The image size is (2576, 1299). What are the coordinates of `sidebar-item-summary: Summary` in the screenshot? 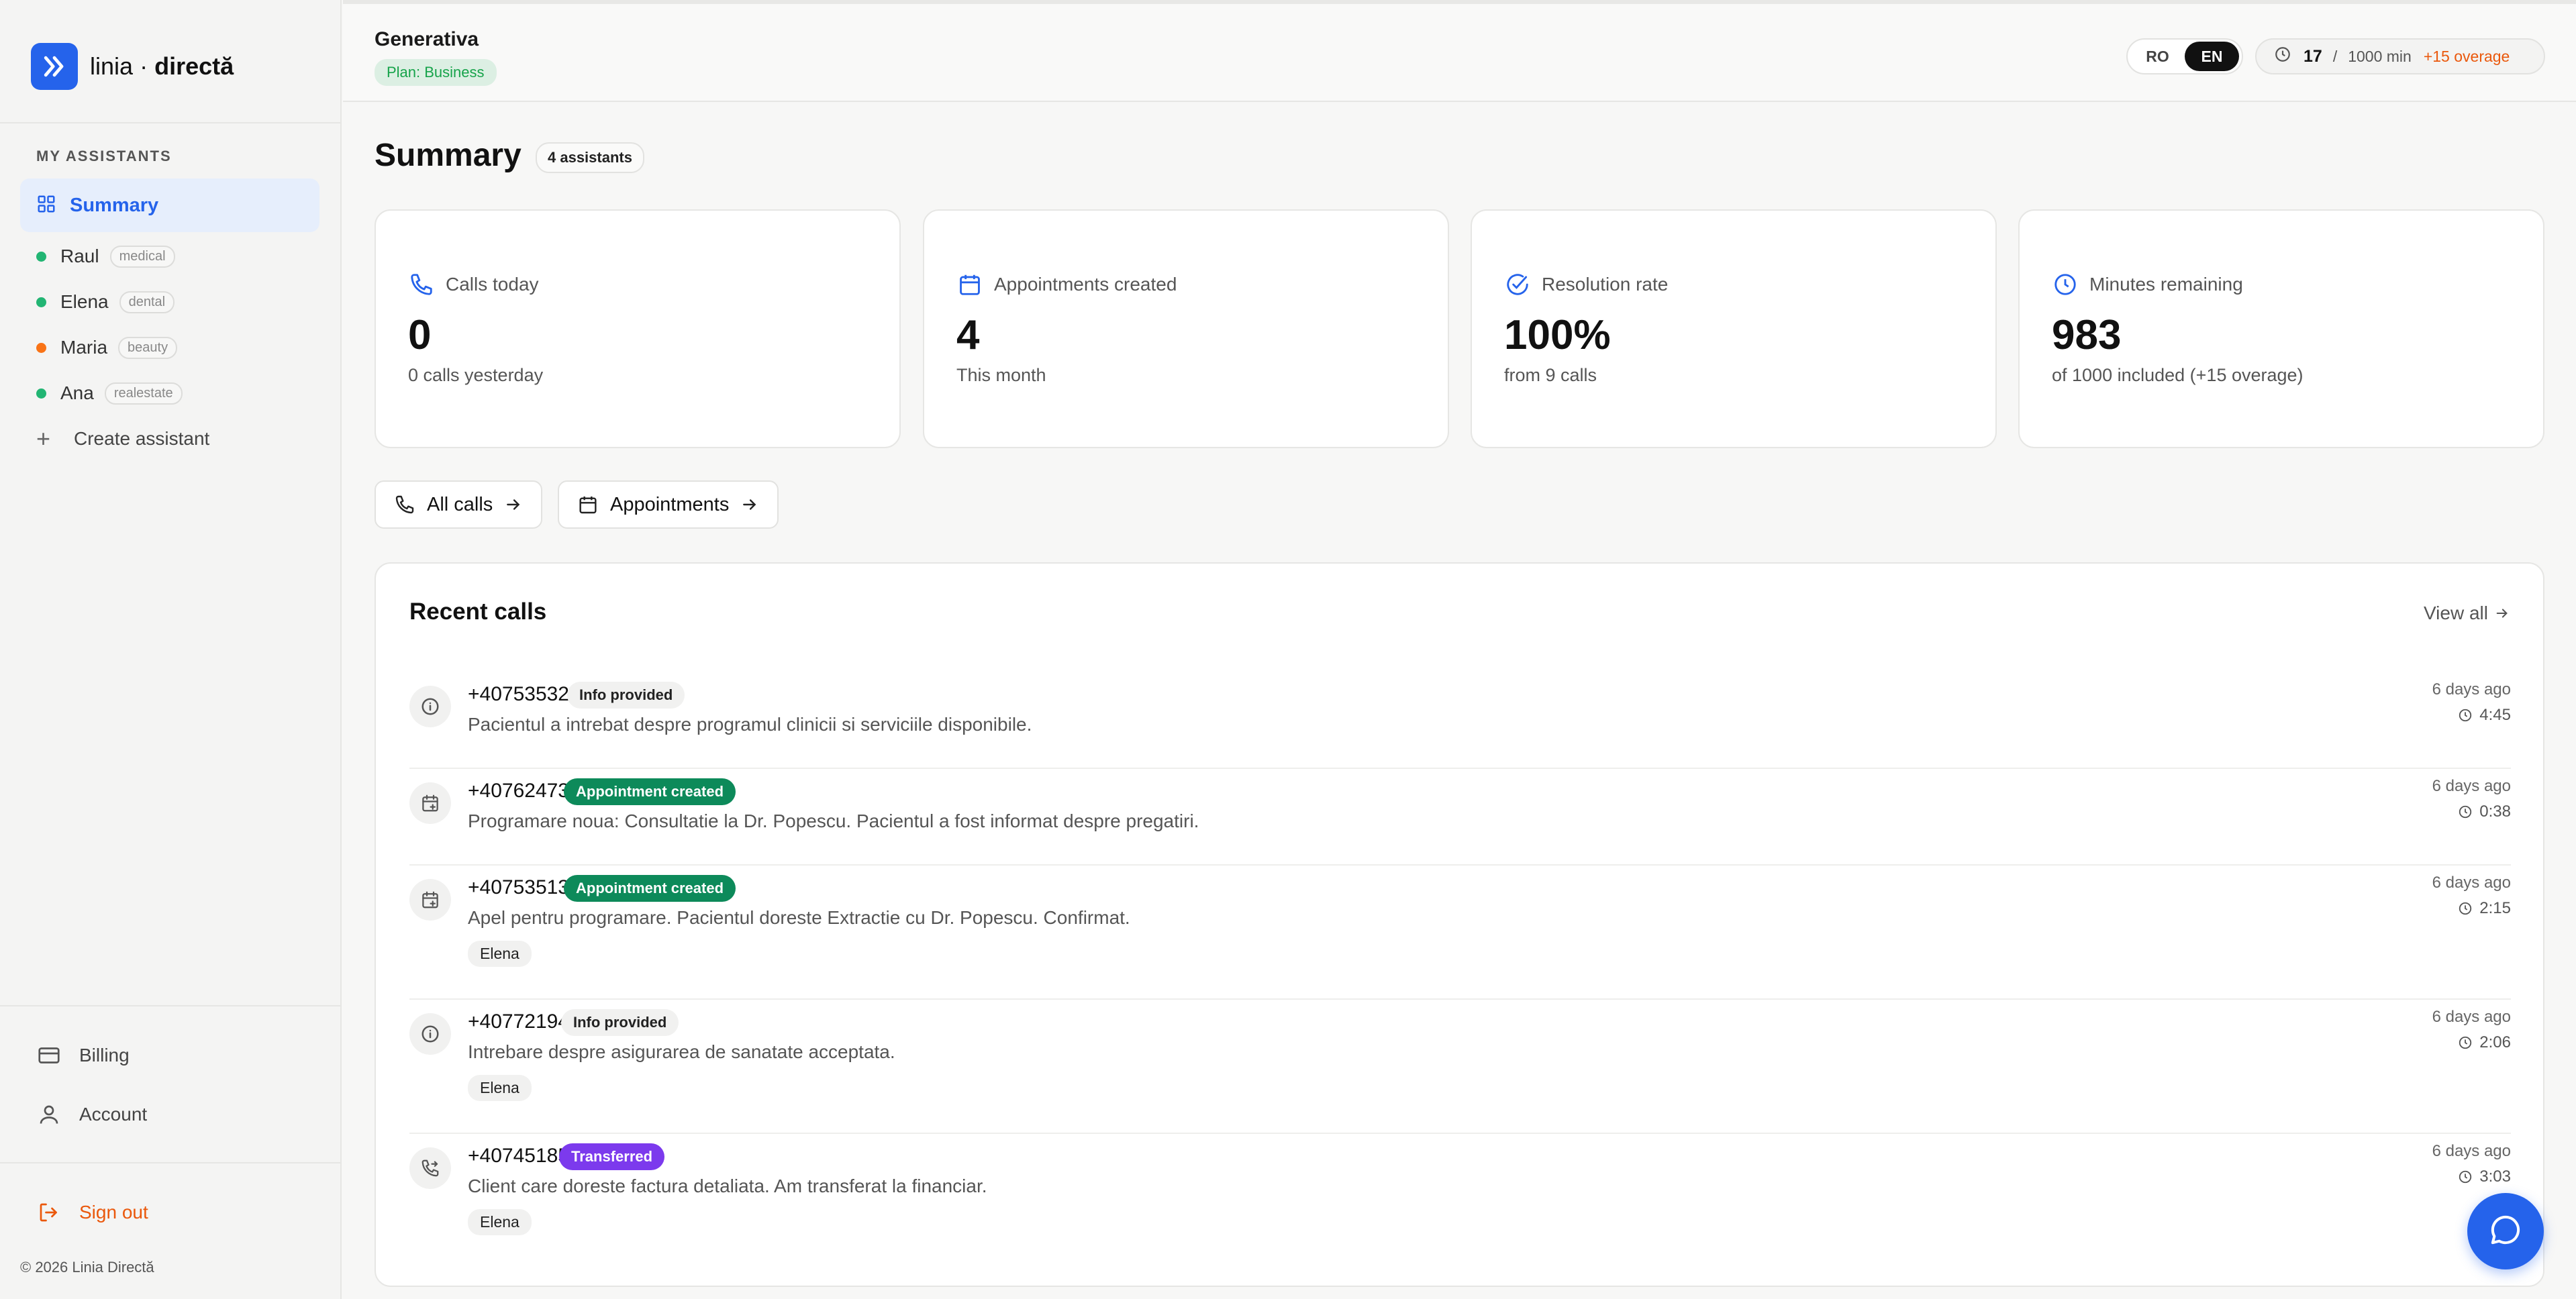 It's located at (169, 205).